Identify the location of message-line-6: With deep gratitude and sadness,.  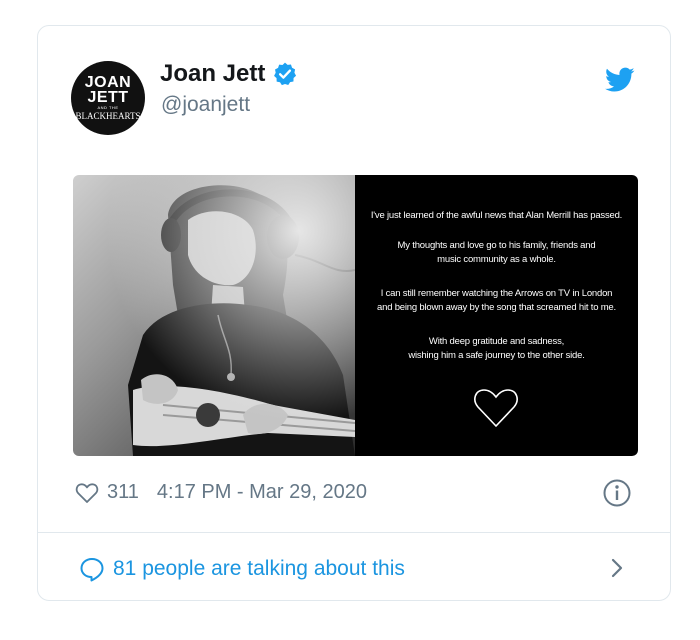
(496, 341).